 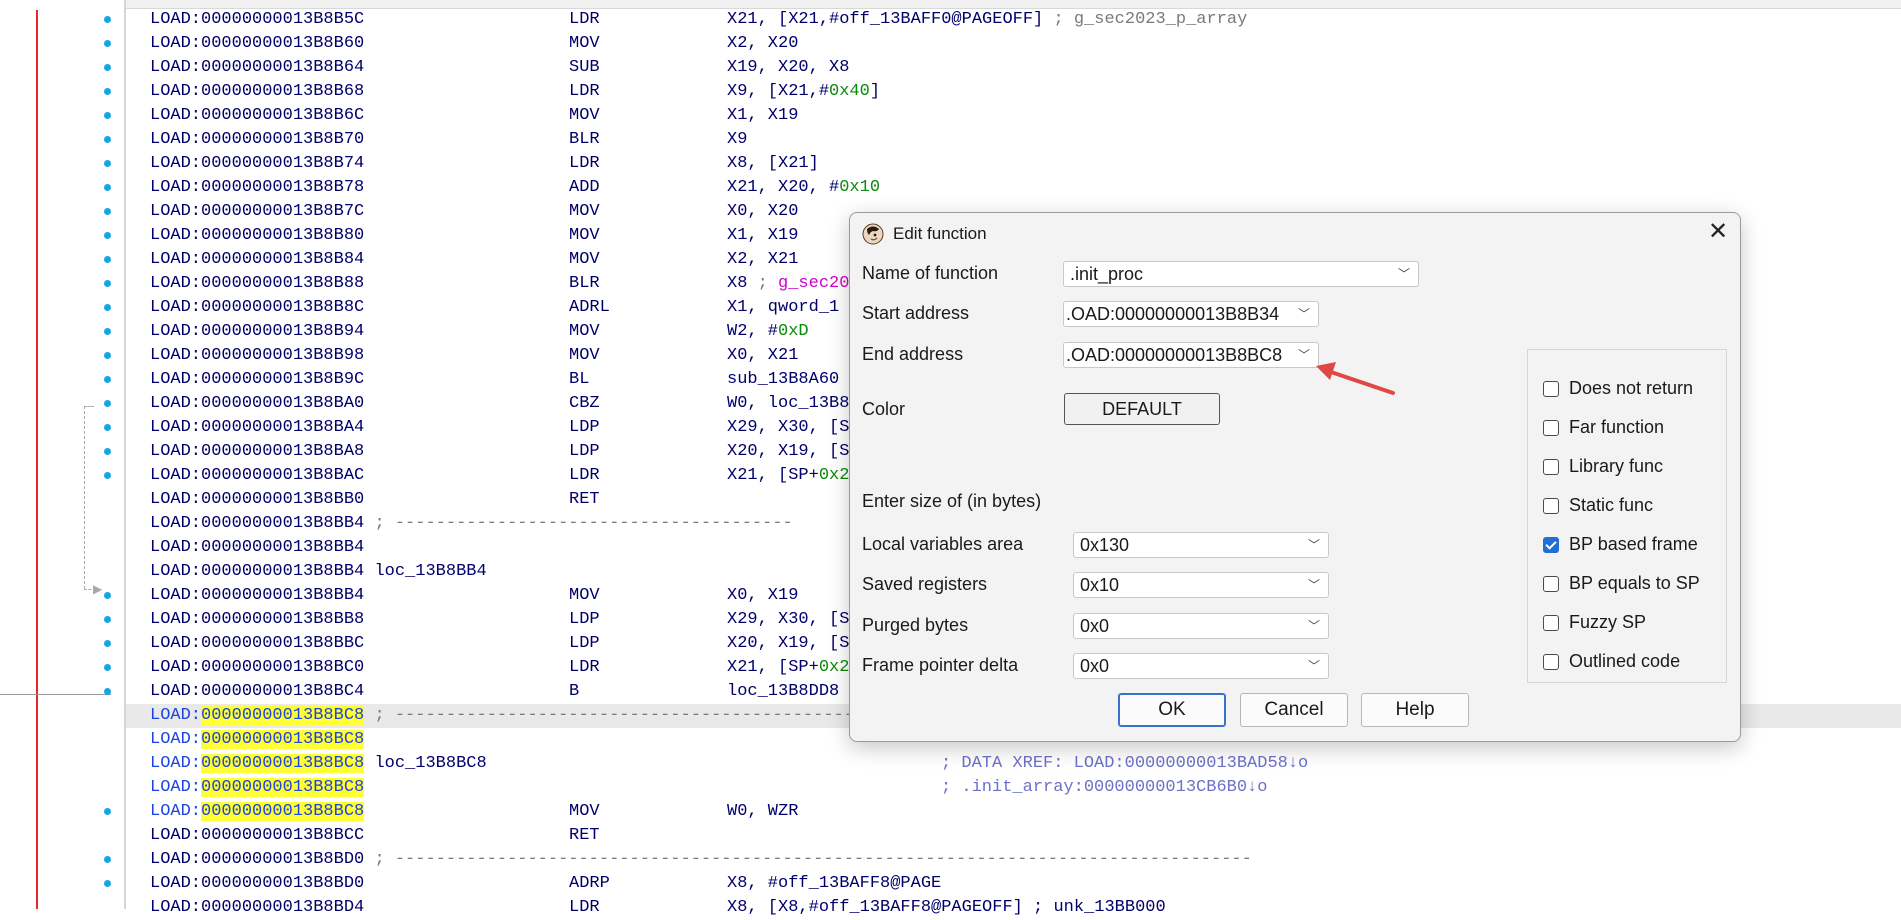 What do you see at coordinates (283, 739) in the screenshot?
I see `address-highlight: 00000000013B8BC8` at bounding box center [283, 739].